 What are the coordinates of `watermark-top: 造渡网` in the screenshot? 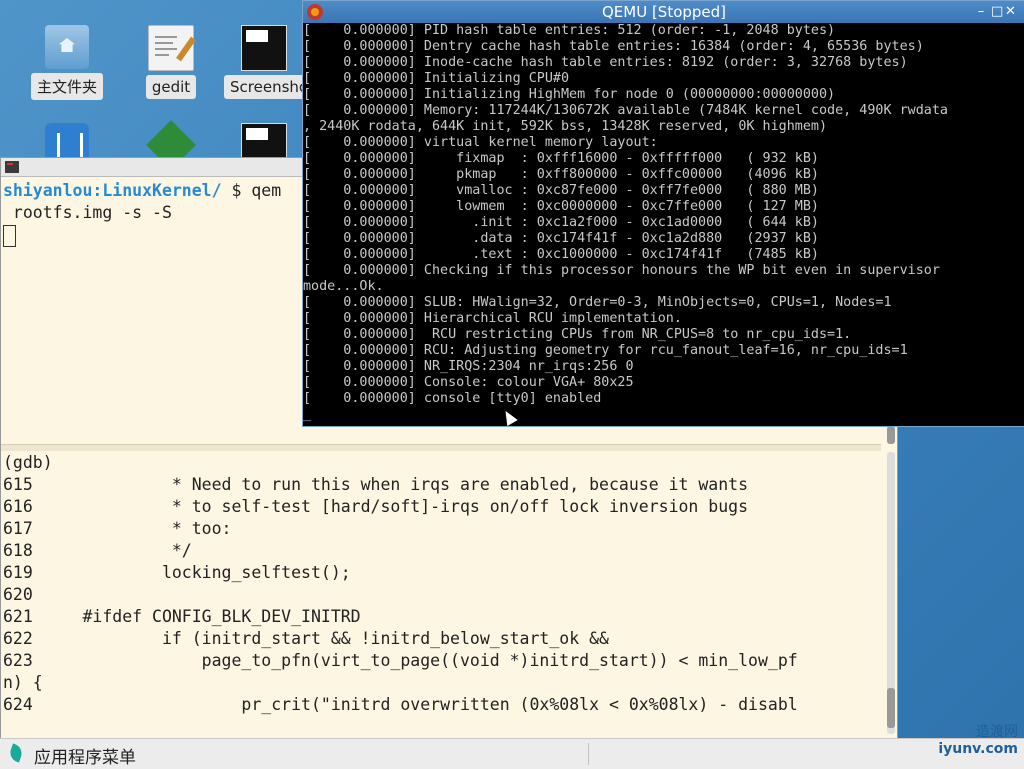 It's located at (997, 732).